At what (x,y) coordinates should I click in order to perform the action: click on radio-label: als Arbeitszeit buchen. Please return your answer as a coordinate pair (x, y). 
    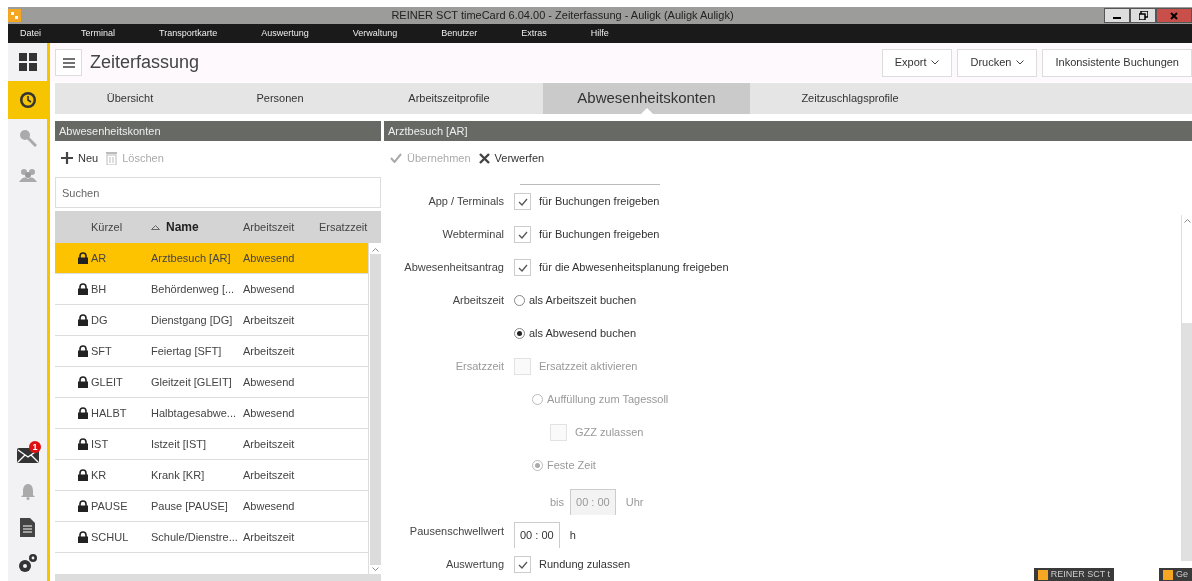
    Looking at the image, I should click on (582, 301).